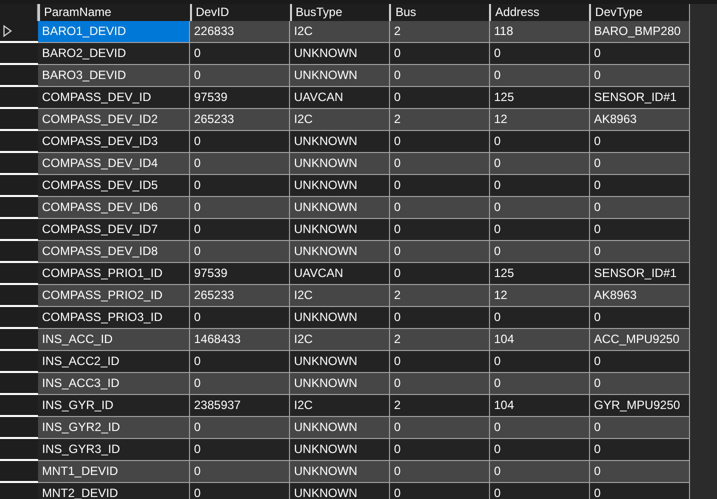  Describe the element at coordinates (439, 12) in the screenshot. I see `column-header: Bus` at that location.